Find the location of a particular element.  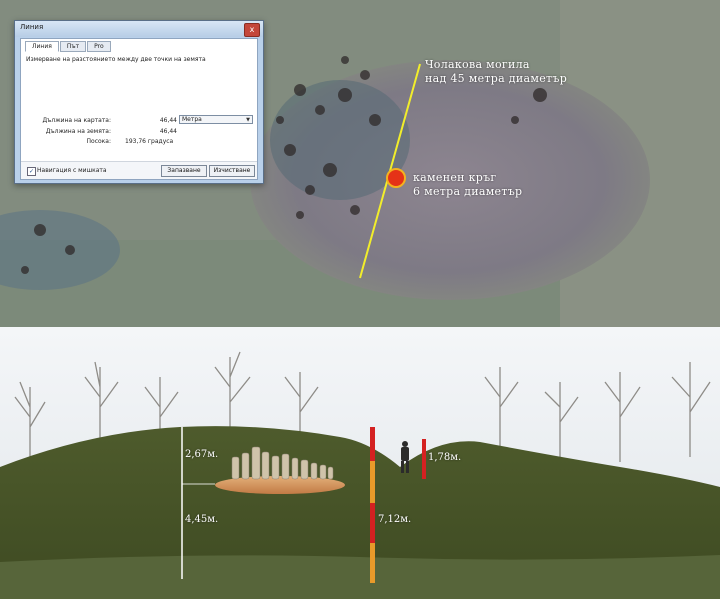

height-label-pole: 7,12м. is located at coordinates (395, 519).